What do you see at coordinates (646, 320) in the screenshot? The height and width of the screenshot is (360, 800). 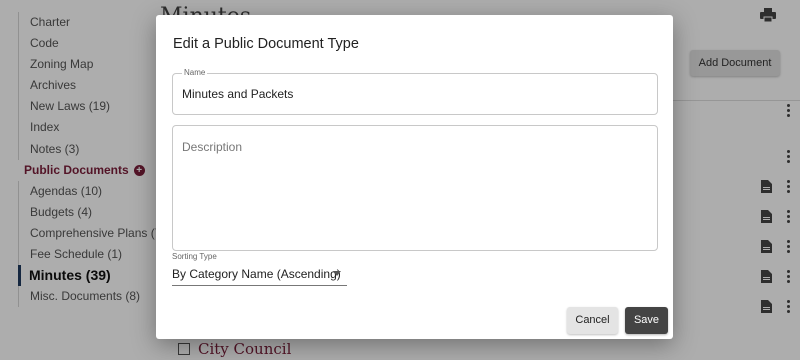 I see `save-button: Save` at bounding box center [646, 320].